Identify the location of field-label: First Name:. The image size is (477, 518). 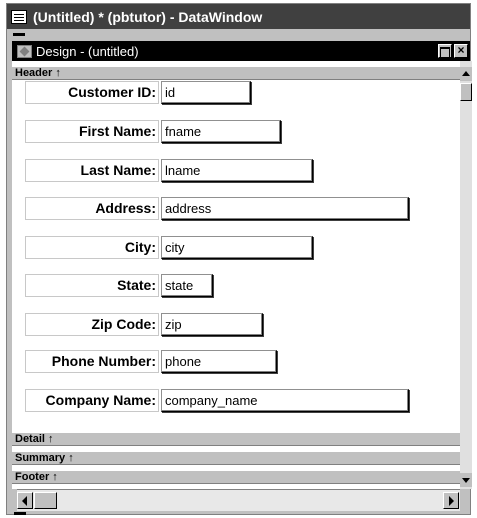
(92, 131).